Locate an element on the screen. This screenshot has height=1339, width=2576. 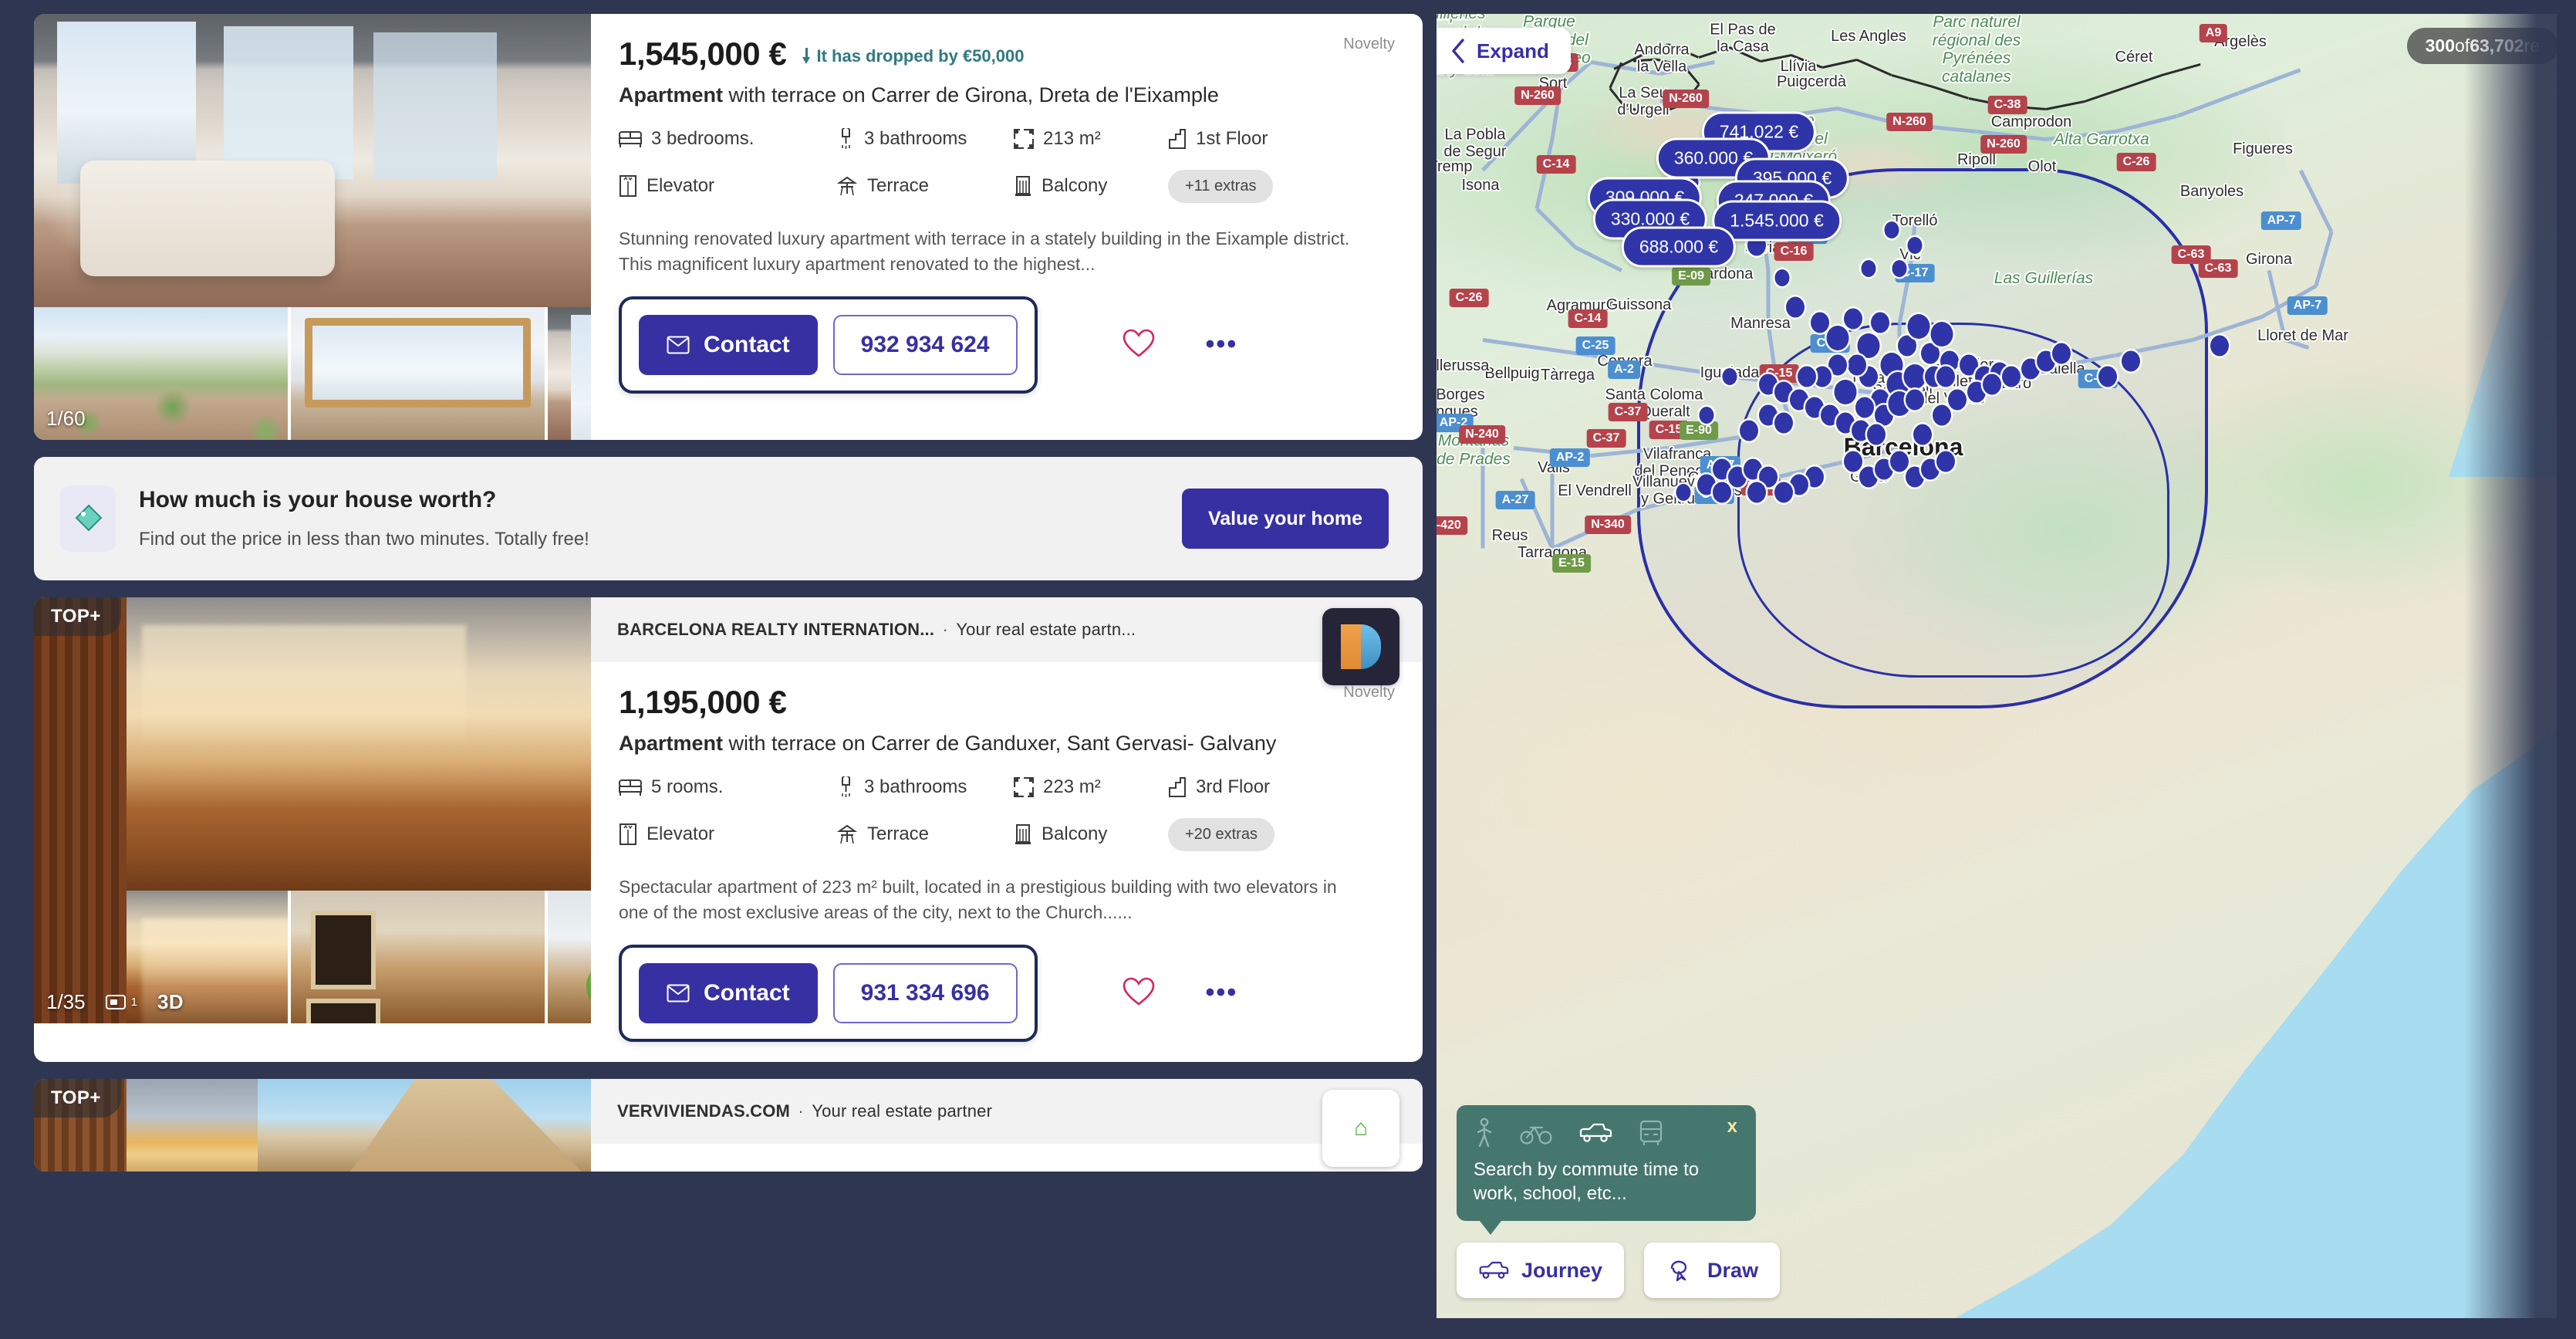
three-d-badge: 3D is located at coordinates (170, 1002).